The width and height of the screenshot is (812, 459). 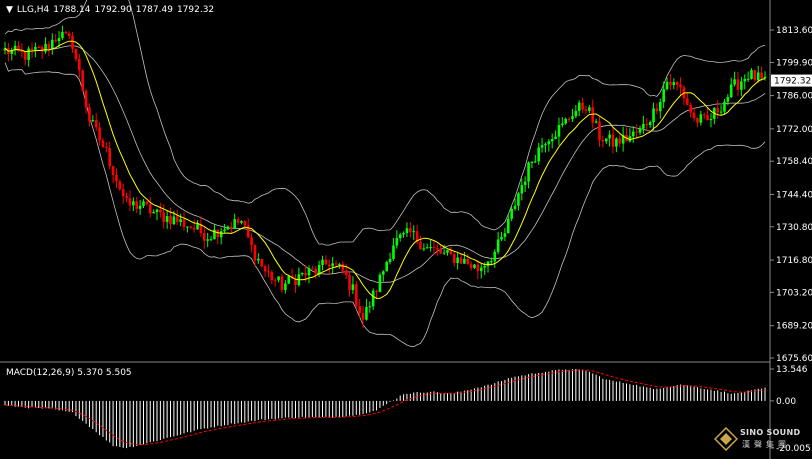 What do you see at coordinates (794, 359) in the screenshot?
I see `price-tick-label: 1675.60` at bounding box center [794, 359].